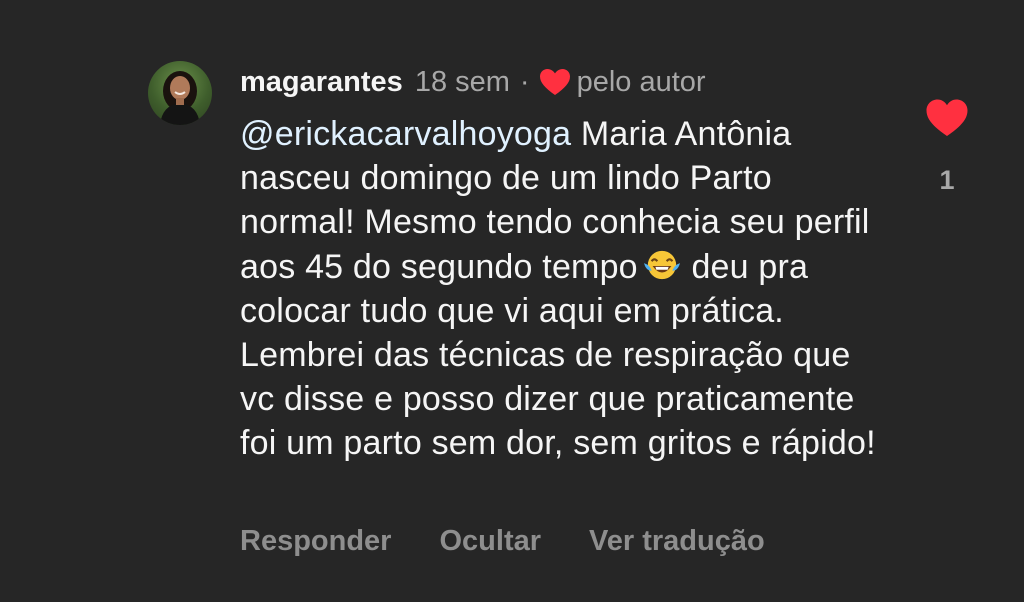  I want to click on liked-by-author-label: pelo autor, so click(641, 81).